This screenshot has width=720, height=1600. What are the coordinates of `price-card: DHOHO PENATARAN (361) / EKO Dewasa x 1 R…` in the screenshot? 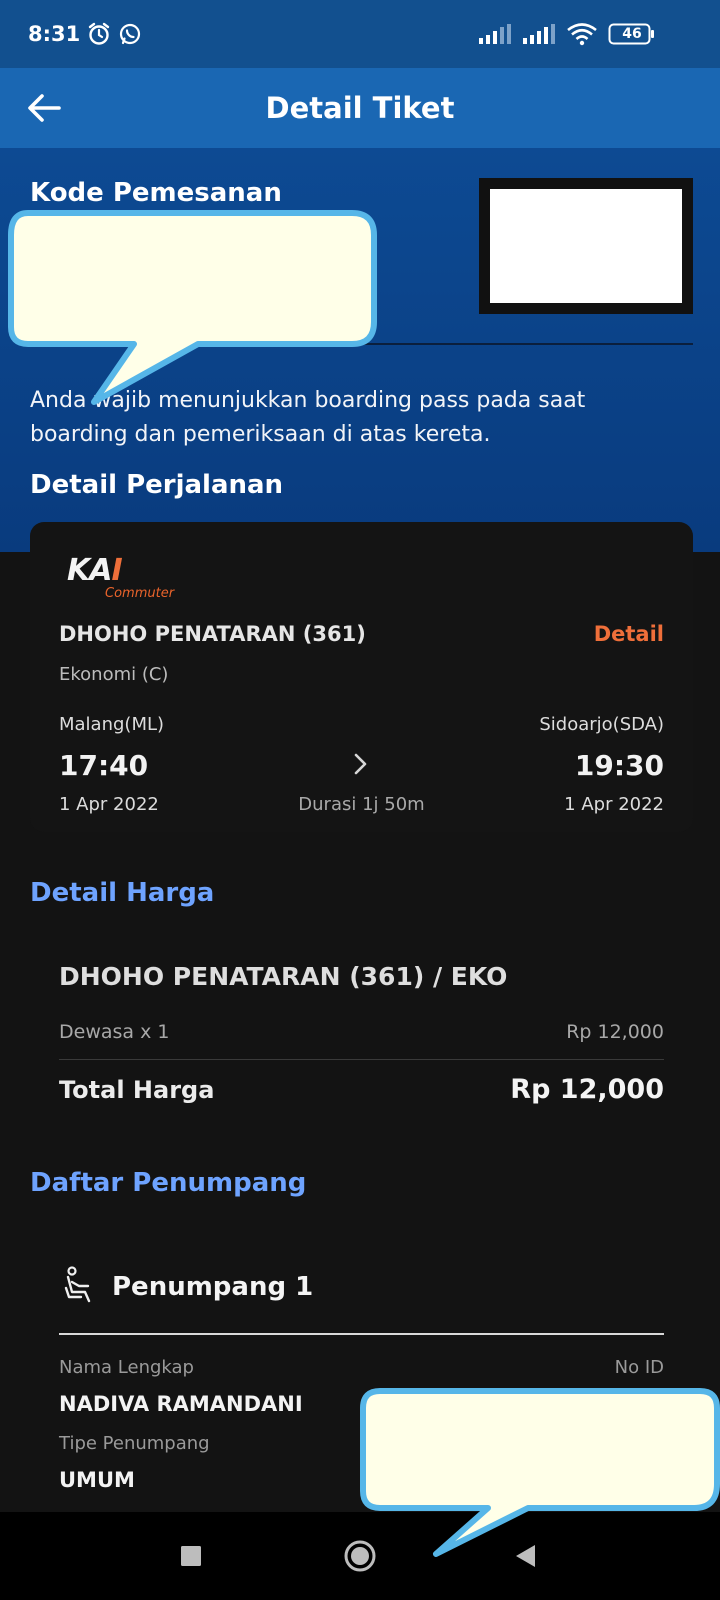 It's located at (361, 1029).